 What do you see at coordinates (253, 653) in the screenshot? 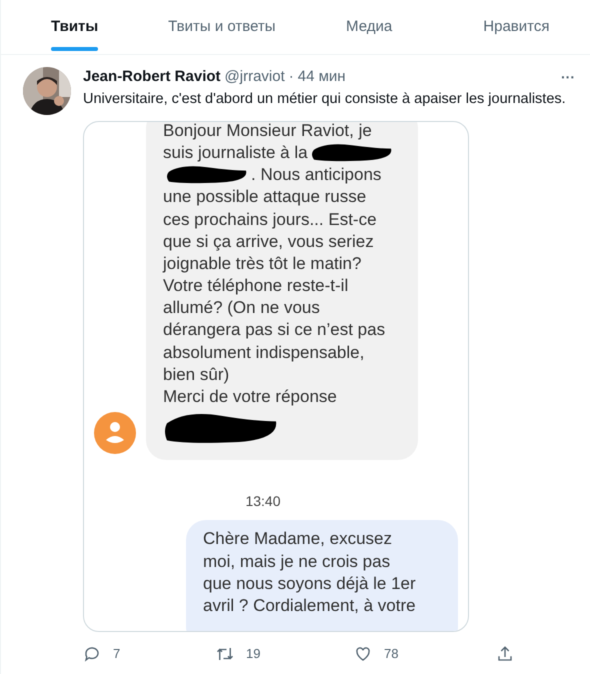
I see `retweet-count: 19` at bounding box center [253, 653].